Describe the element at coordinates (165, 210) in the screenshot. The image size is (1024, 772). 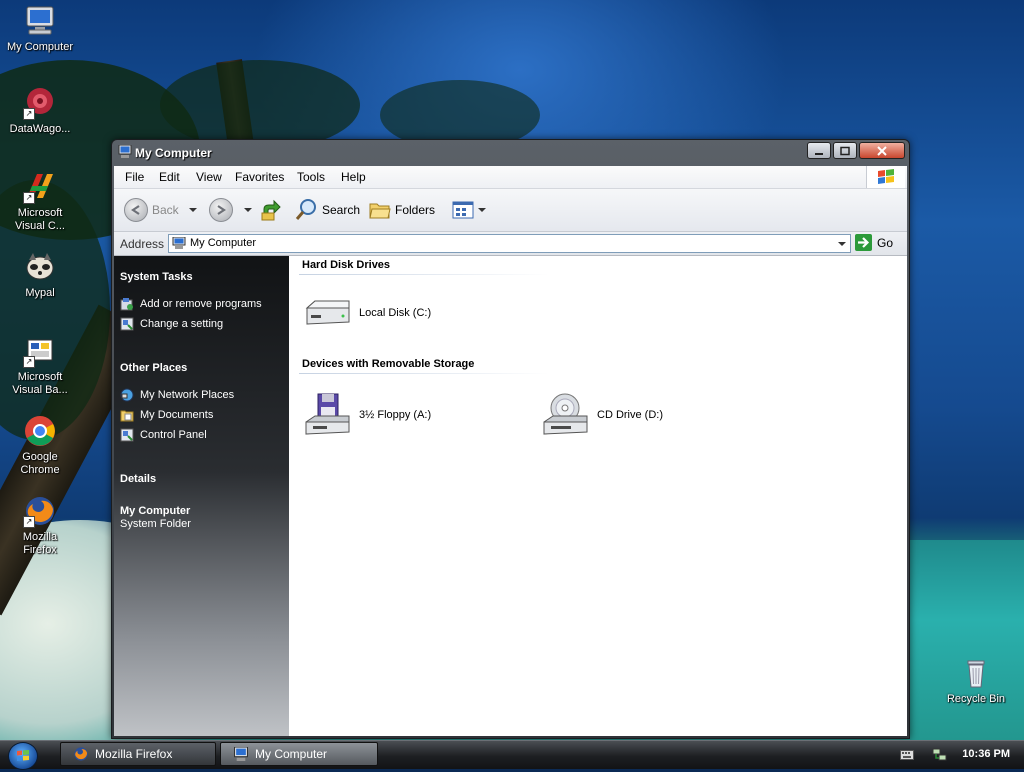
I see `back-label: Back` at that location.